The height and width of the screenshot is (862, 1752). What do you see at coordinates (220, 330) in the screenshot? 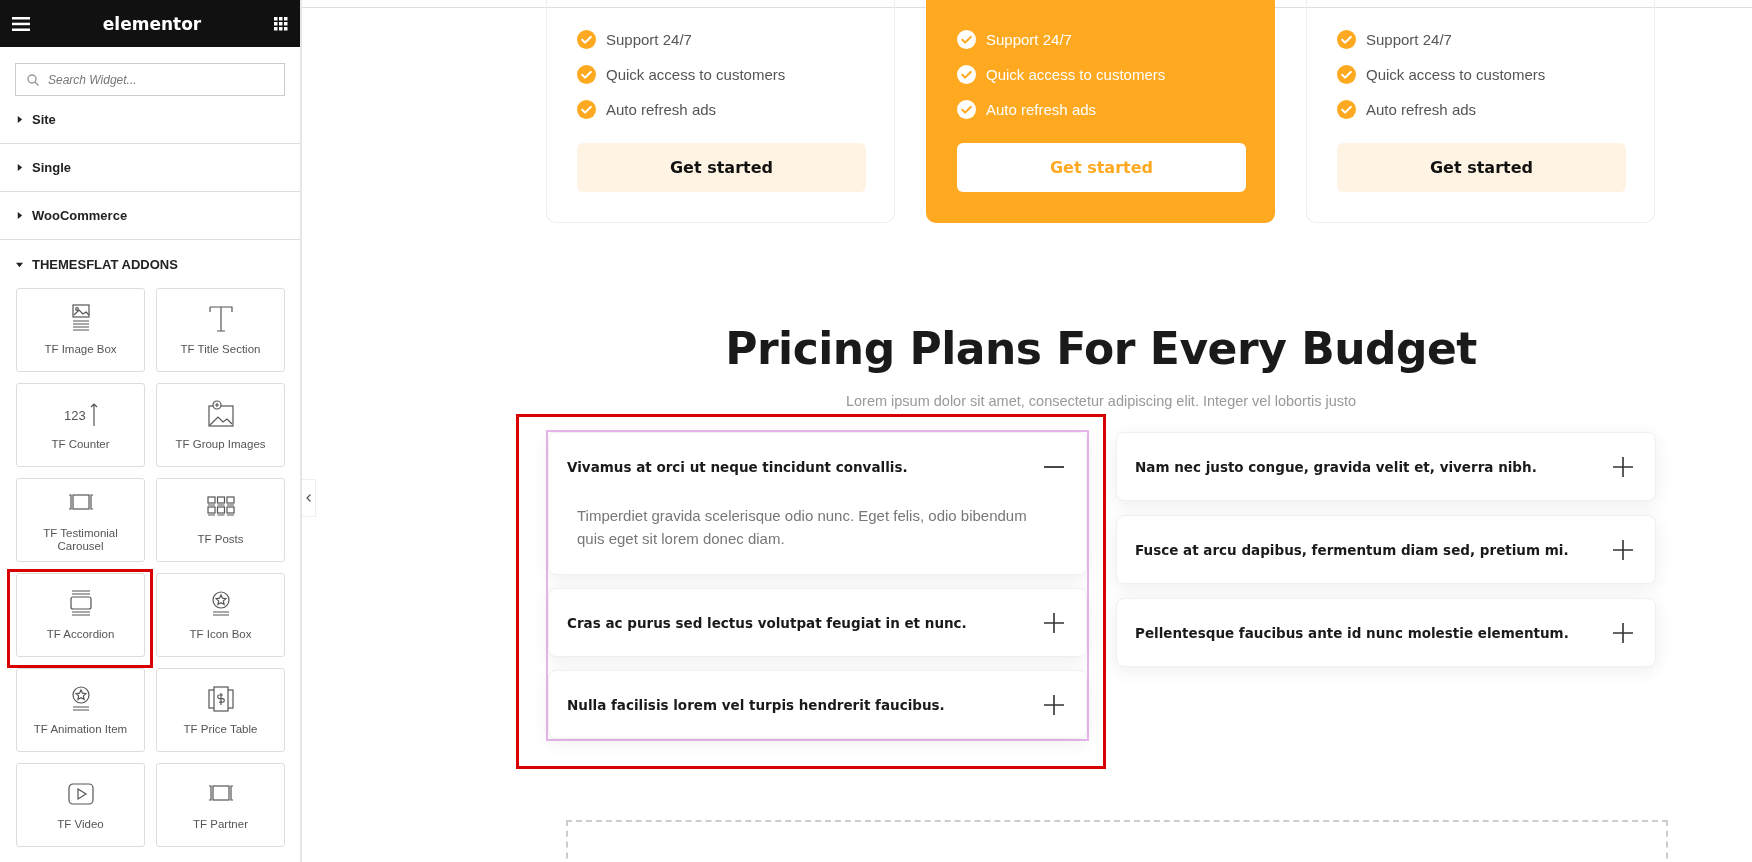
I see `widget-tile: TF Title Section` at bounding box center [220, 330].